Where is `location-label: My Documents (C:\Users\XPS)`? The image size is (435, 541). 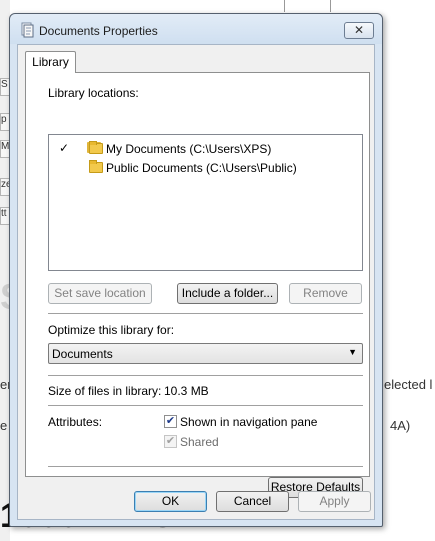 location-label: My Documents (C:\Users\XPS) is located at coordinates (189, 149).